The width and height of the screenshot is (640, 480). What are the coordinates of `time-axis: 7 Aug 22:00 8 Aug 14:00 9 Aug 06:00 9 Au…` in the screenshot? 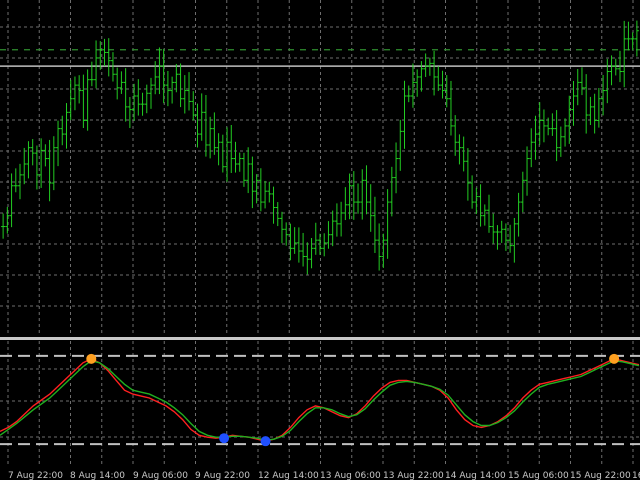 It's located at (324, 475).